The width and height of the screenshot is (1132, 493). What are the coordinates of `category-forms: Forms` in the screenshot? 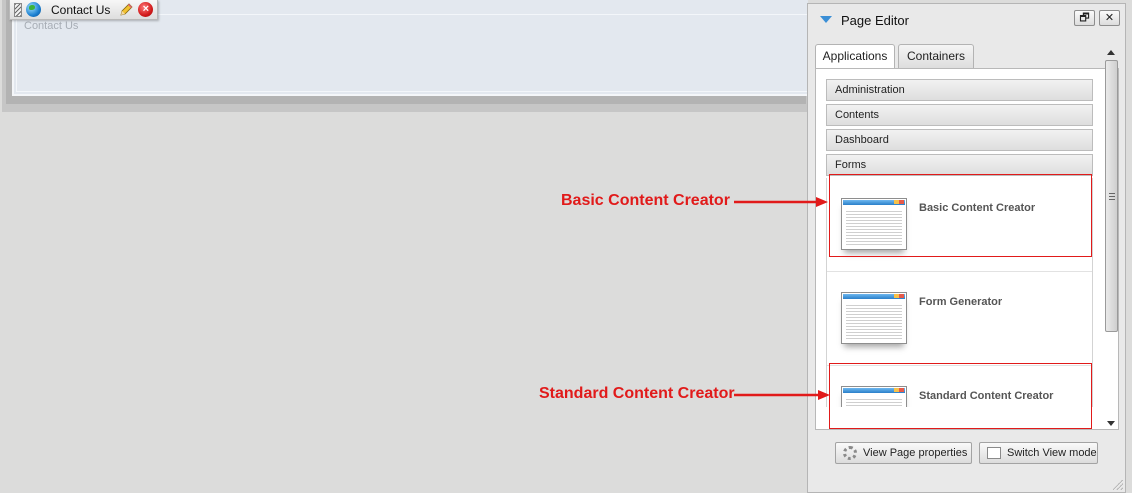 It's located at (959, 165).